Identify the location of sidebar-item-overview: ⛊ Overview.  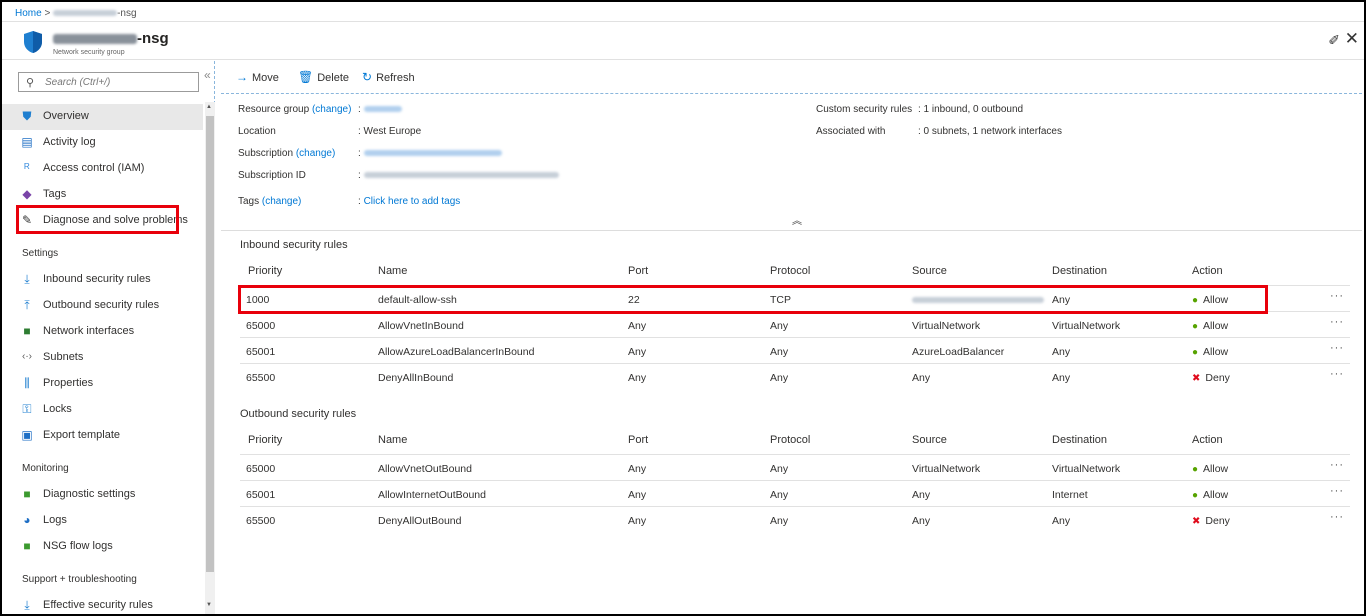
(102, 117).